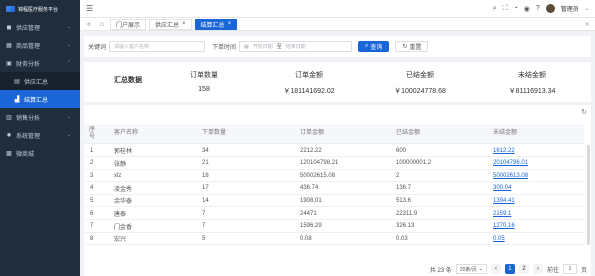 The height and width of the screenshot is (276, 595). What do you see at coordinates (405, 226) in the screenshot?
I see `cell-settled: 326.13` at bounding box center [405, 226].